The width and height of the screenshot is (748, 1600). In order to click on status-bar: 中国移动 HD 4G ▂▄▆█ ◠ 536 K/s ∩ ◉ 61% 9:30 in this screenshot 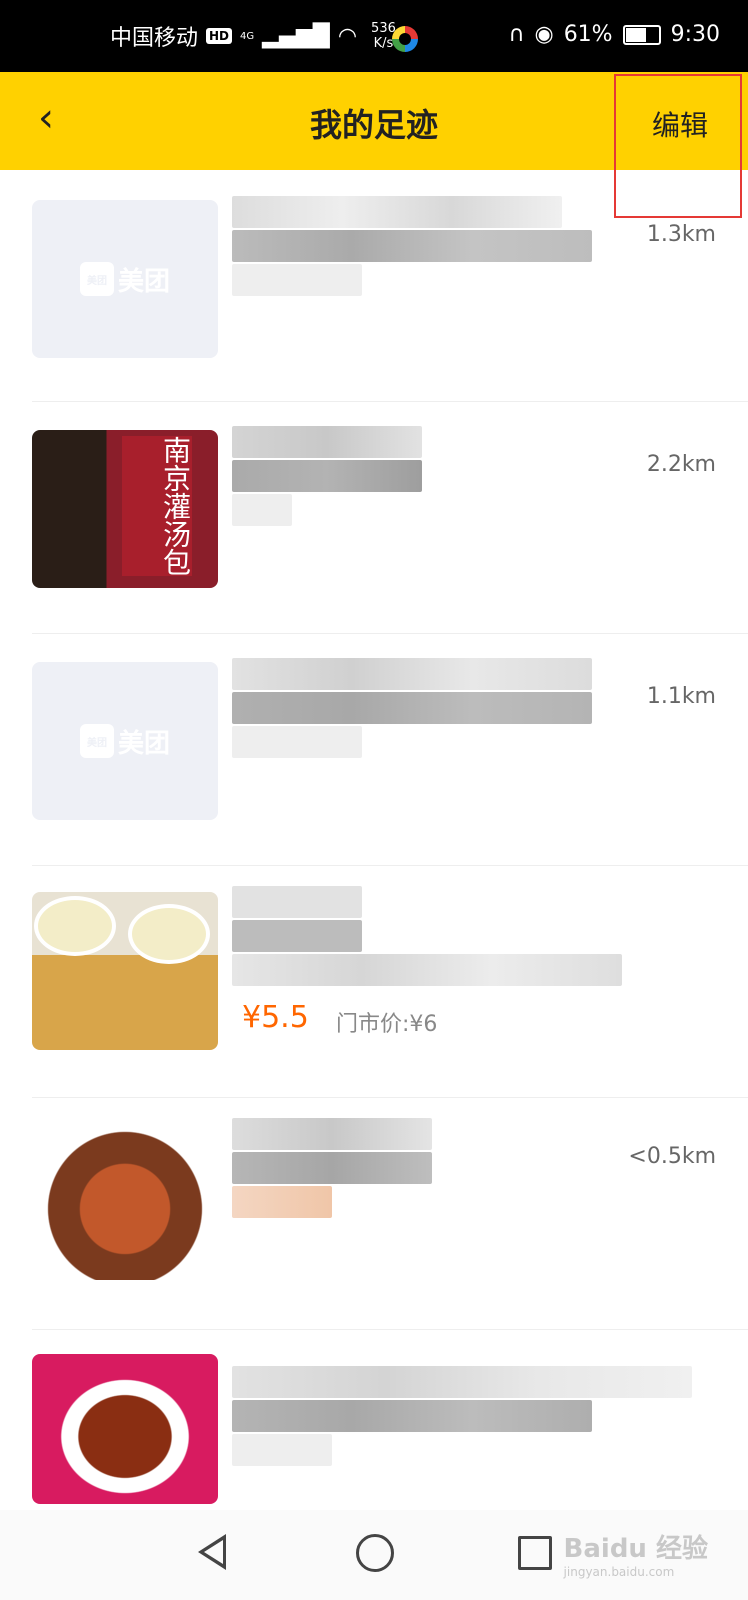, I will do `click(374, 36)`.